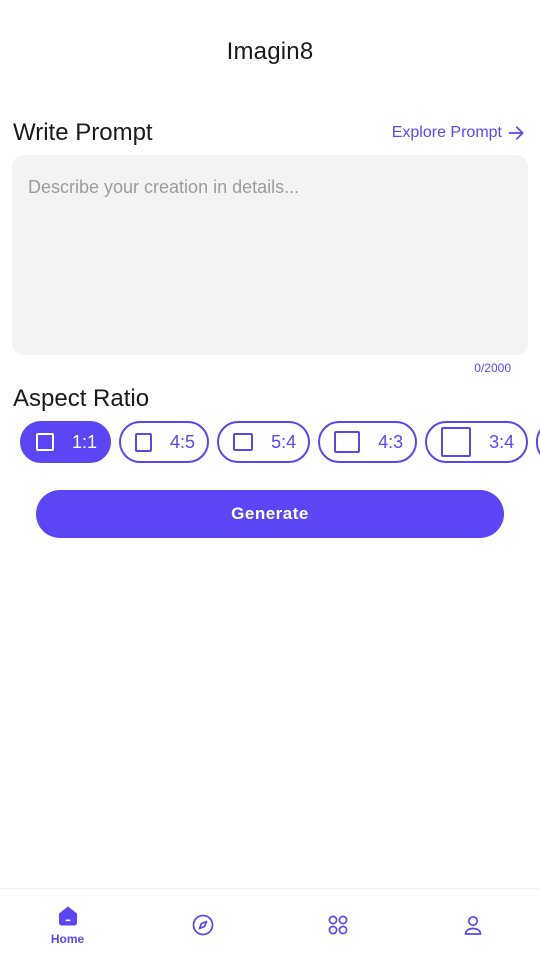 This screenshot has height=960, width=540. I want to click on explore-prompt-link: Explore Prompt, so click(459, 133).